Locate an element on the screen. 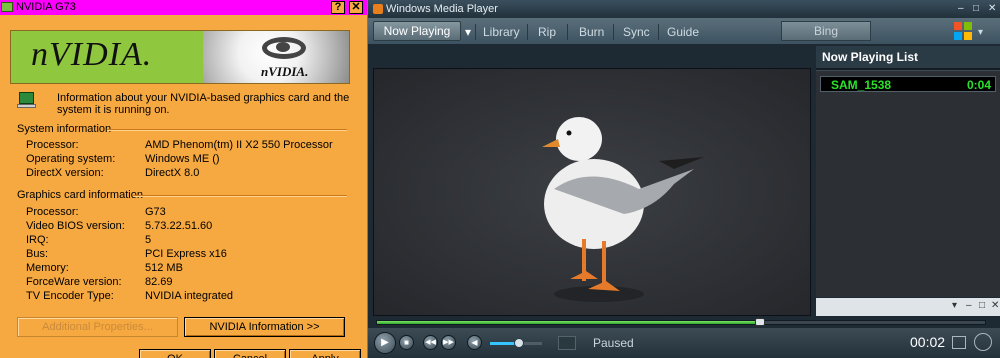  gfx-label-memory: Memory: is located at coordinates (47, 268).